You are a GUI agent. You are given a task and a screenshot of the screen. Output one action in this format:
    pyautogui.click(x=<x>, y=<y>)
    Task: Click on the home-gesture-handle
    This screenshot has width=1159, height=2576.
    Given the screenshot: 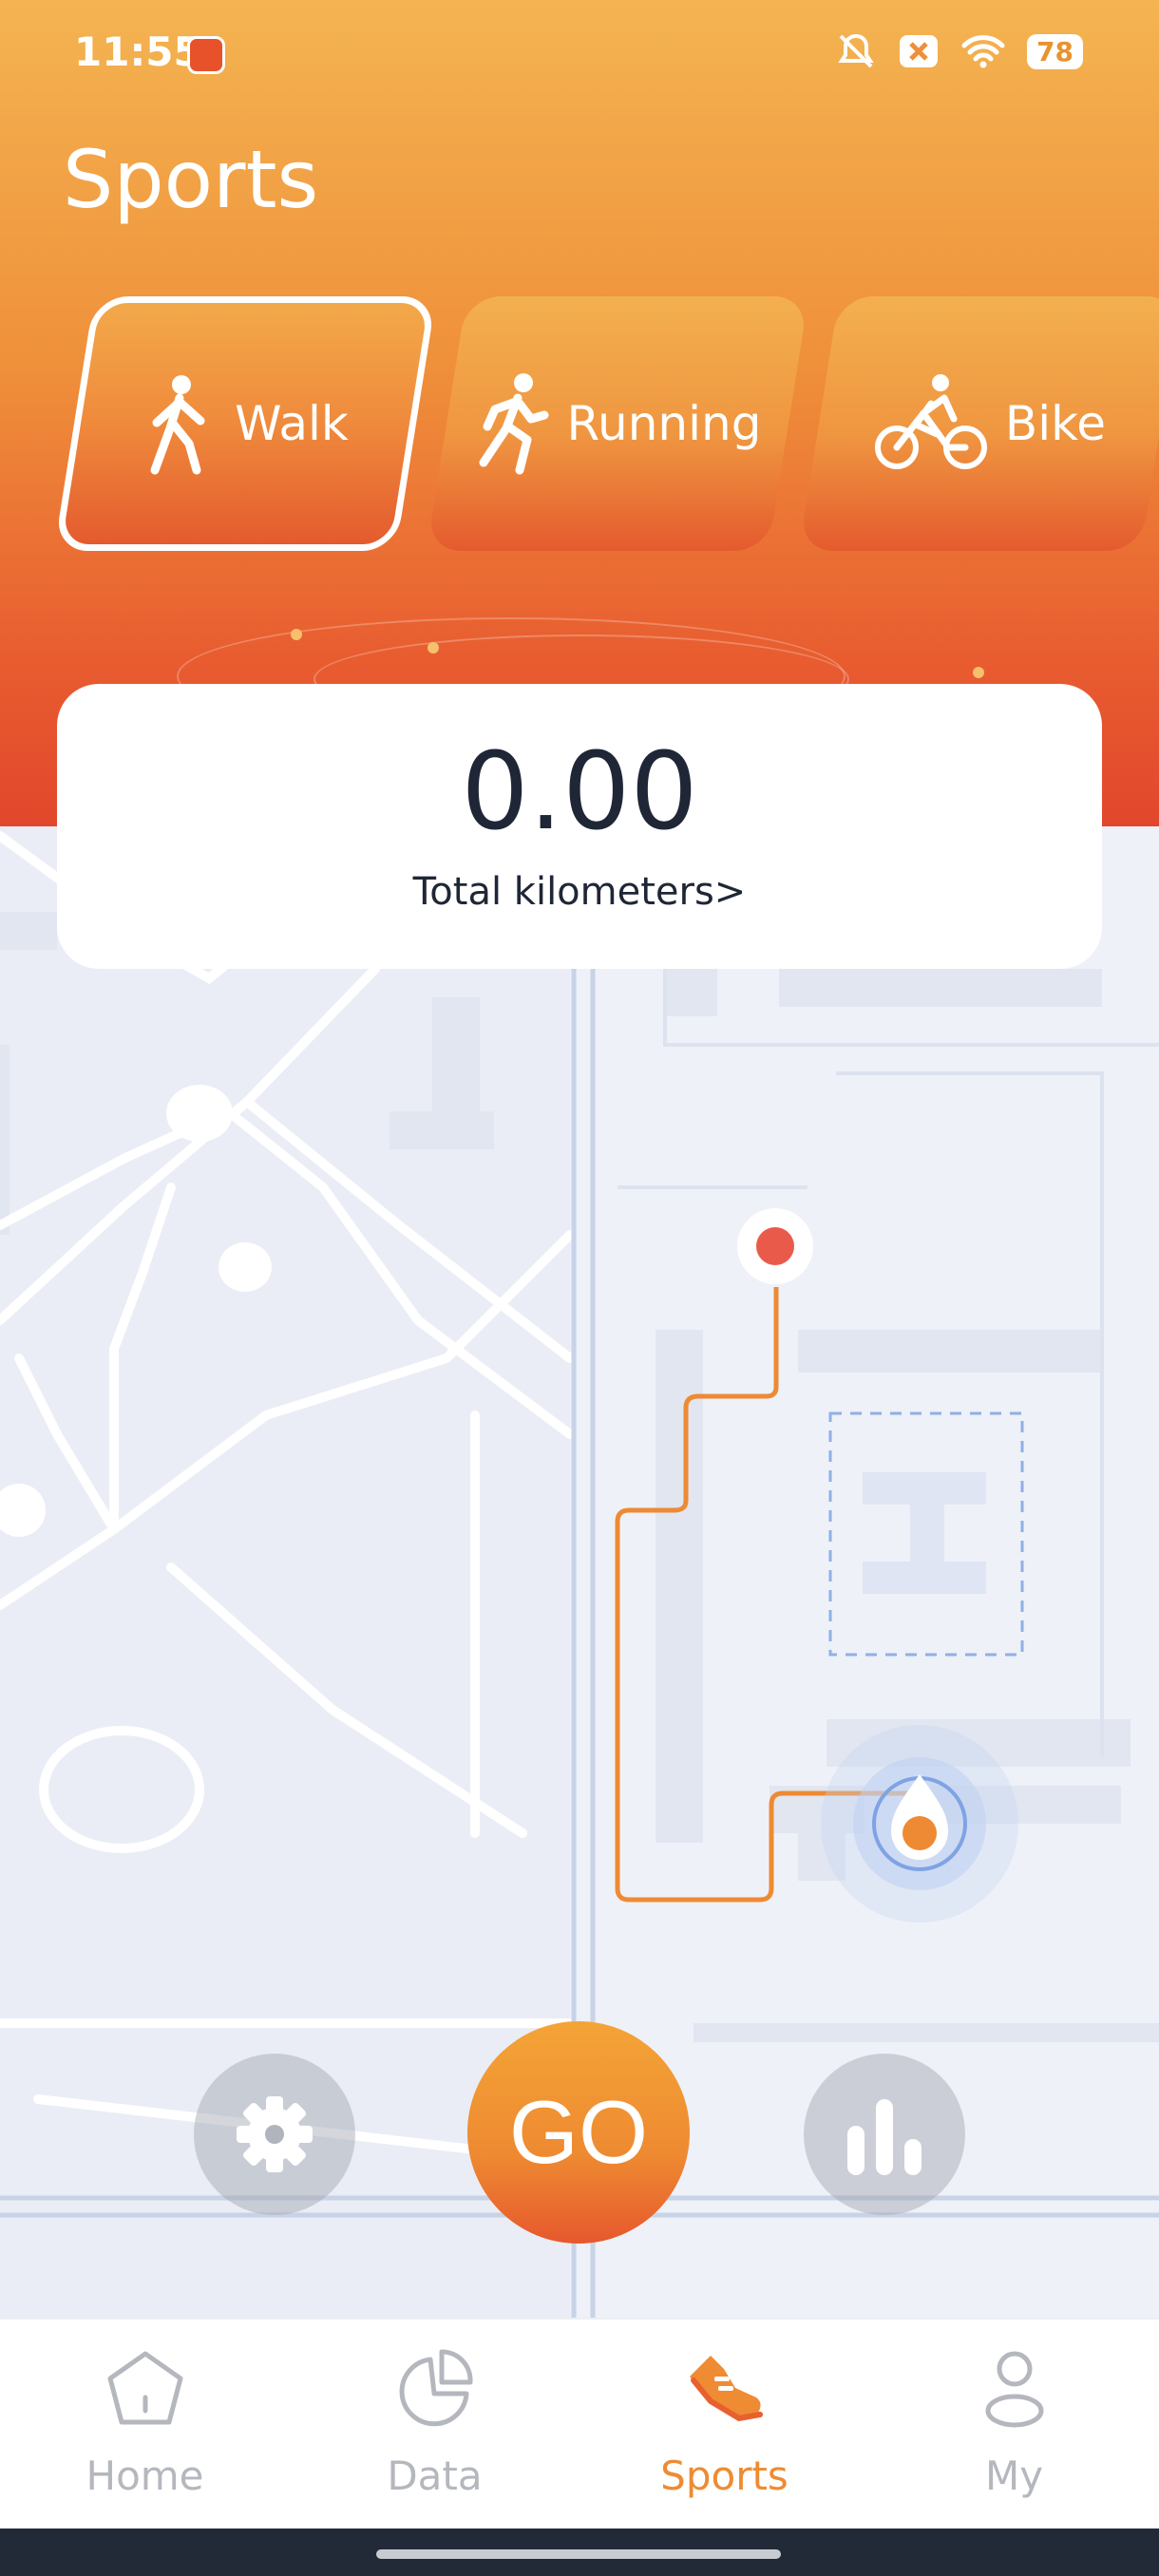 What is the action you would take?
    pyautogui.click(x=578, y=2554)
    